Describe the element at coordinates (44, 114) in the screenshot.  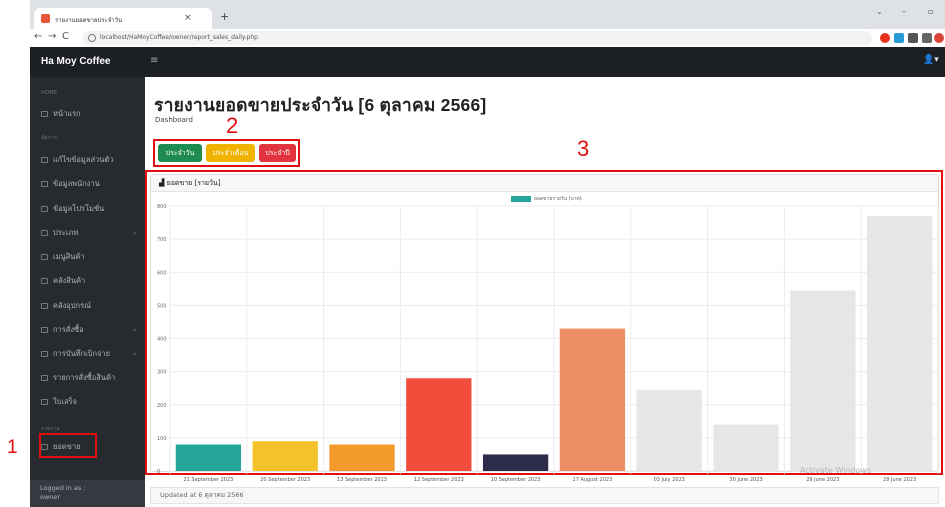
I see `home-icon` at that location.